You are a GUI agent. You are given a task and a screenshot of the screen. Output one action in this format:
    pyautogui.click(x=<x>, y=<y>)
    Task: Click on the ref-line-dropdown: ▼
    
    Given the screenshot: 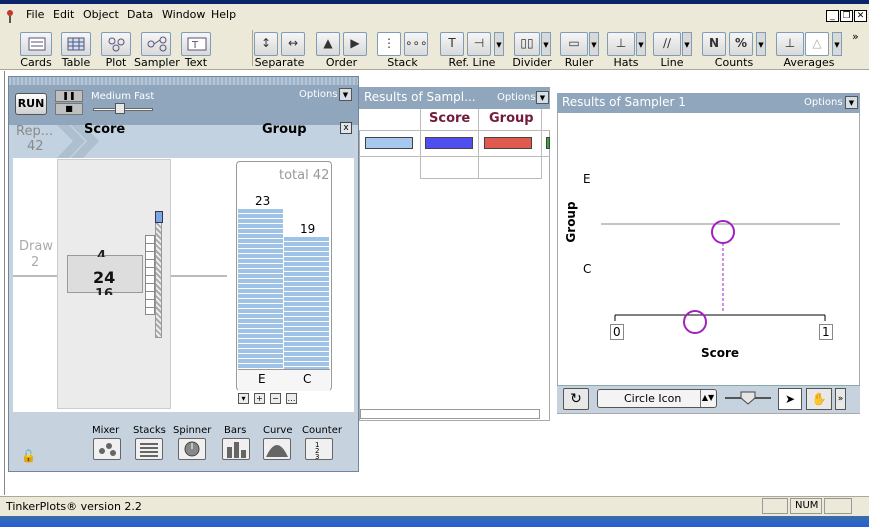 What is the action you would take?
    pyautogui.click(x=499, y=44)
    